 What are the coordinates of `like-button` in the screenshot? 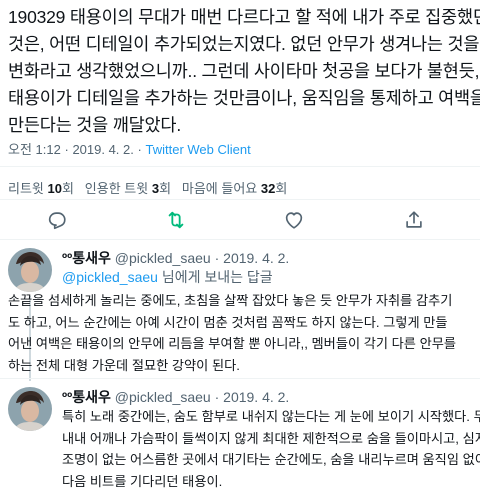 It's located at (294, 220).